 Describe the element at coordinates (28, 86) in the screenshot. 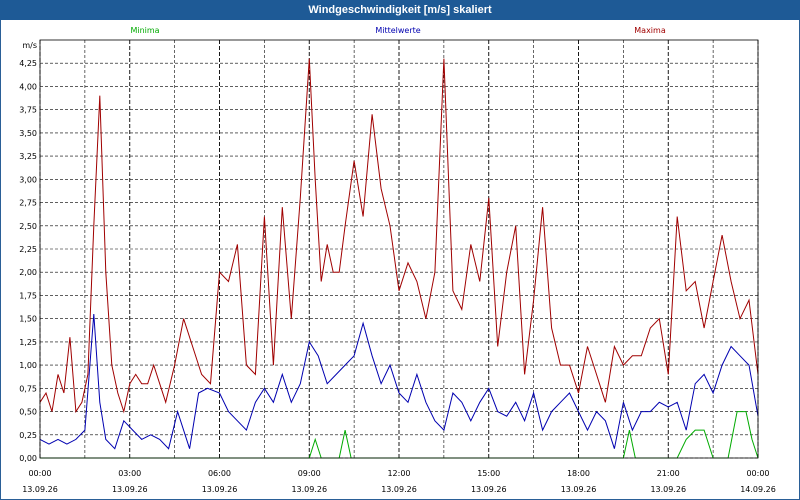

I see `y-tick-label: 4,00` at that location.